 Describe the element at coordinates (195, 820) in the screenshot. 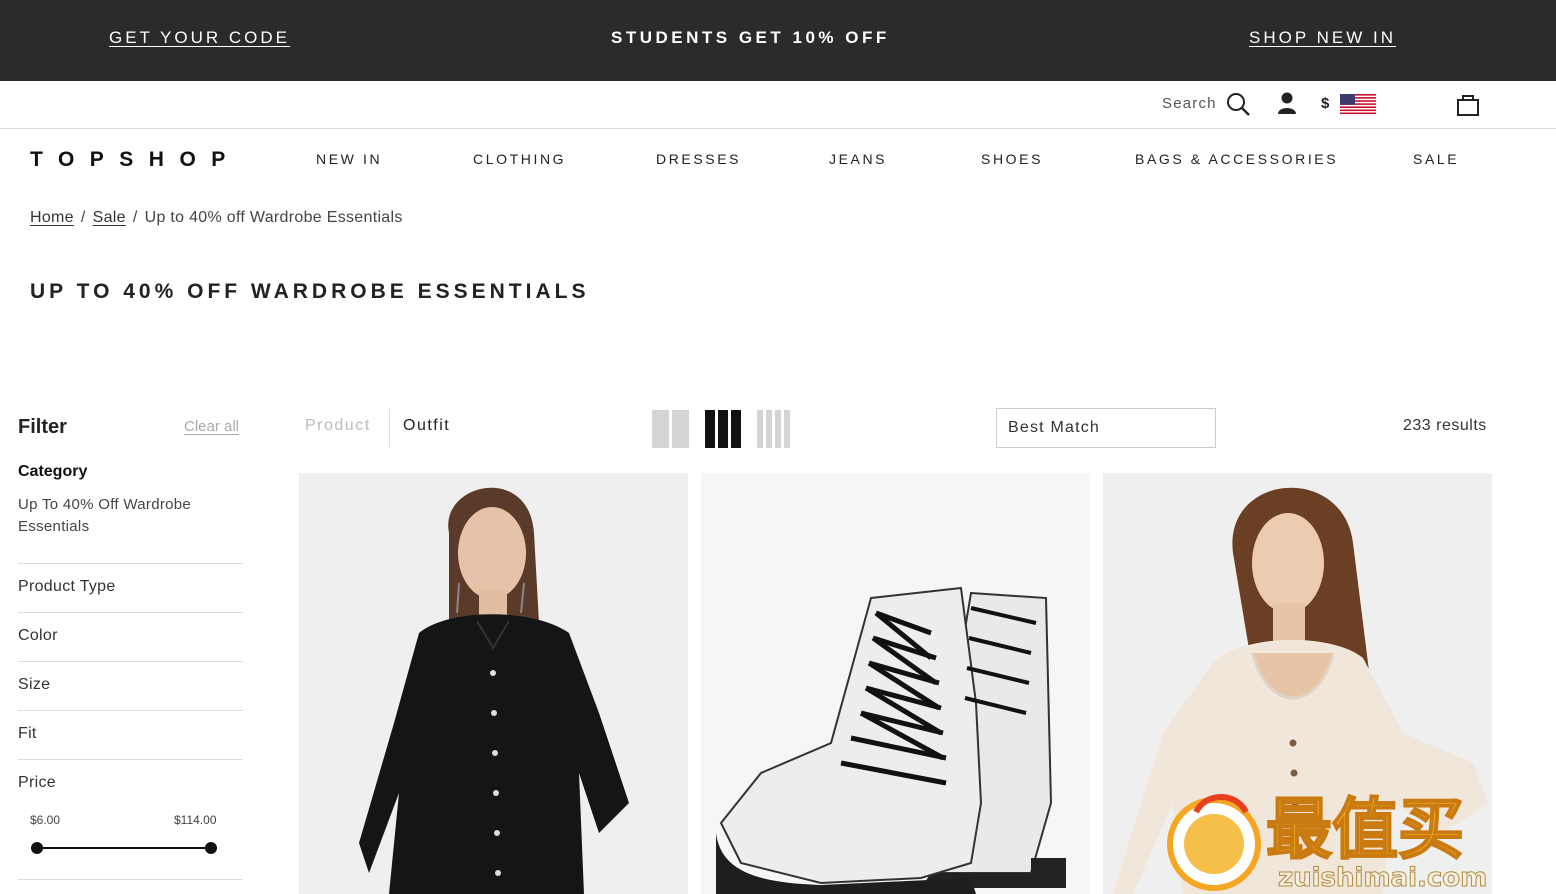

I see `price-max-label: $114.00` at that location.